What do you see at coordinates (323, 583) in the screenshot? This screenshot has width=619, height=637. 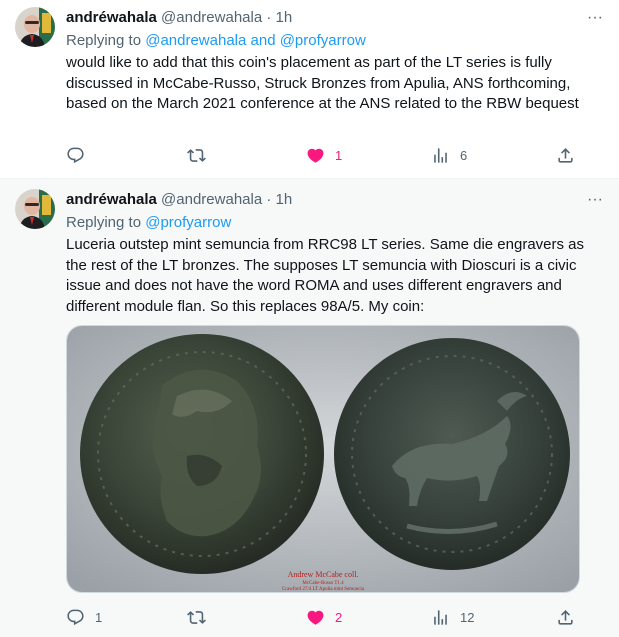 I see `caption-line-2: McCabe-Russo T1.4` at bounding box center [323, 583].